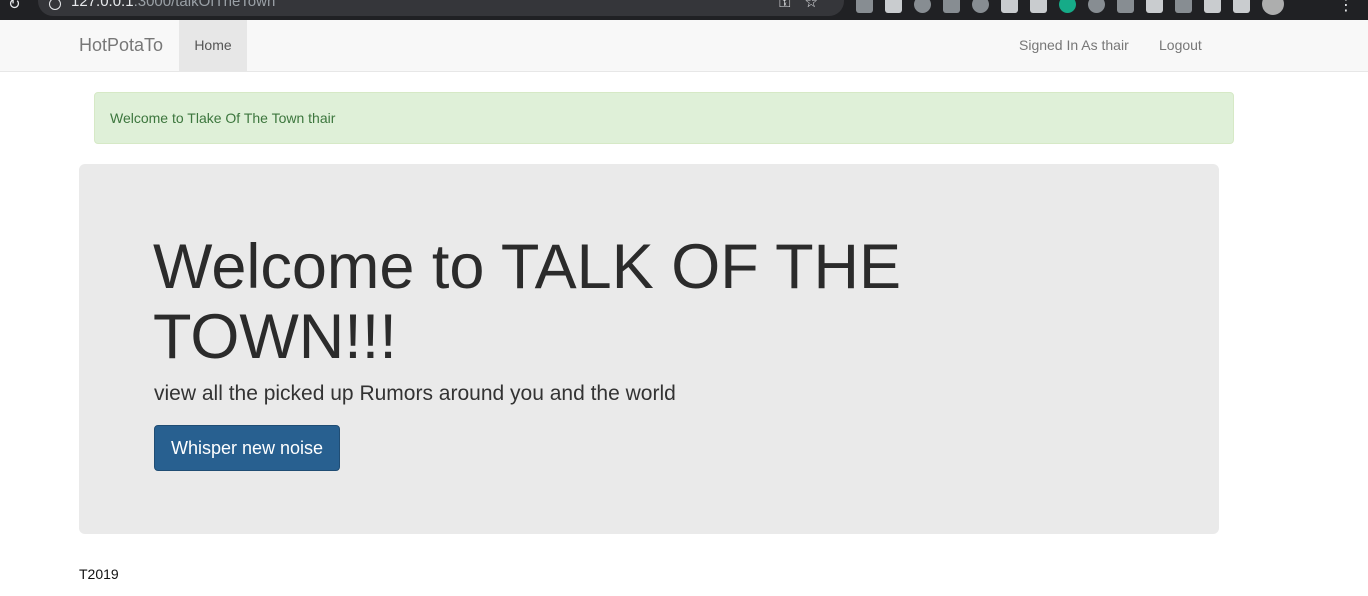 The width and height of the screenshot is (1368, 596). I want to click on whisper-new-noise-button: Whisper new noise, so click(247, 448).